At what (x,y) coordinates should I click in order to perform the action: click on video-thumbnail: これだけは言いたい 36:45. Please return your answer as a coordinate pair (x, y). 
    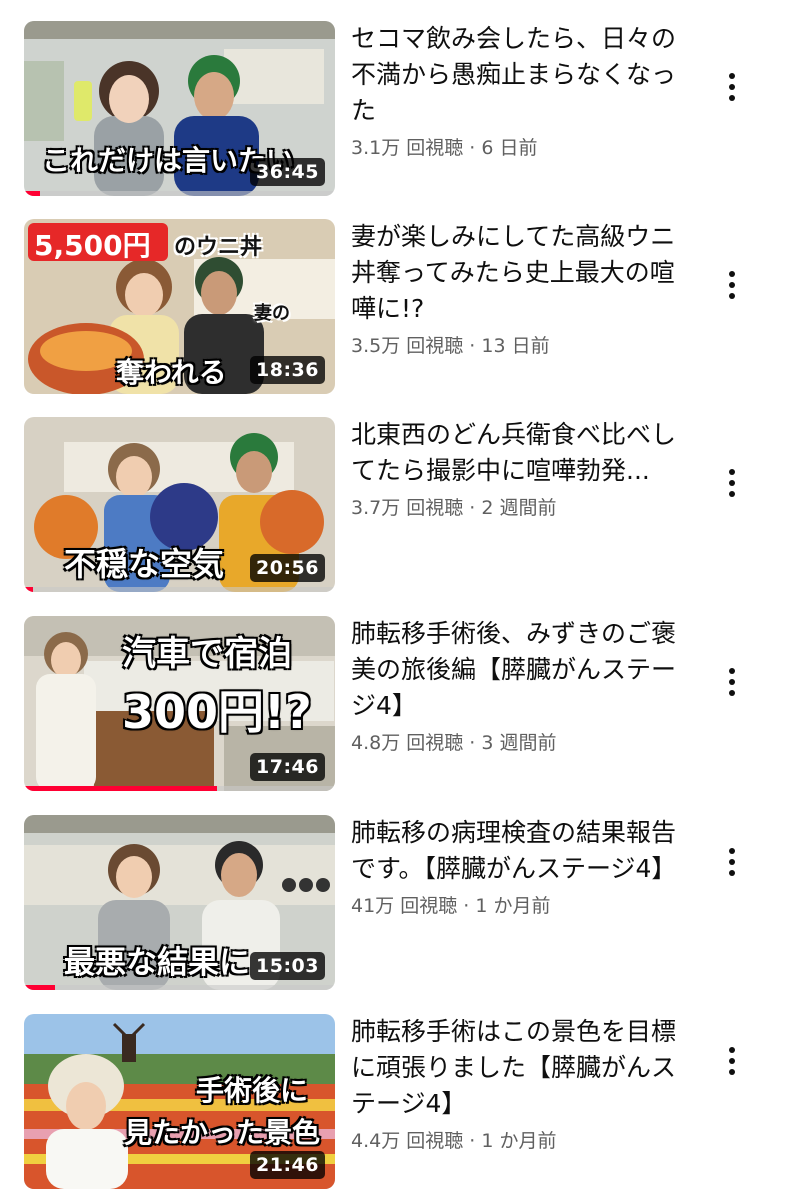
    Looking at the image, I should click on (179, 108).